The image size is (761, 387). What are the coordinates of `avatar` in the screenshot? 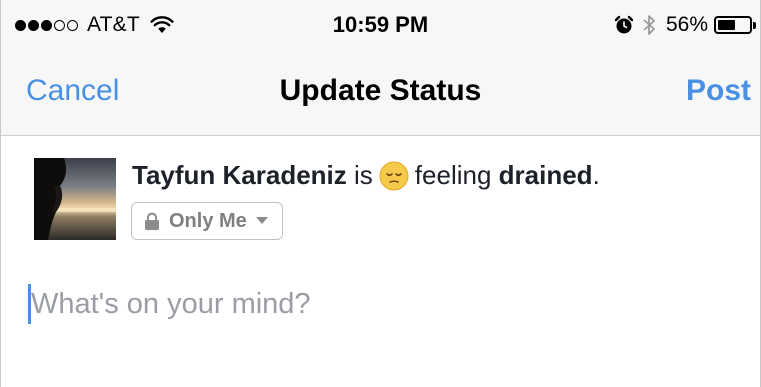 It's located at (75, 199).